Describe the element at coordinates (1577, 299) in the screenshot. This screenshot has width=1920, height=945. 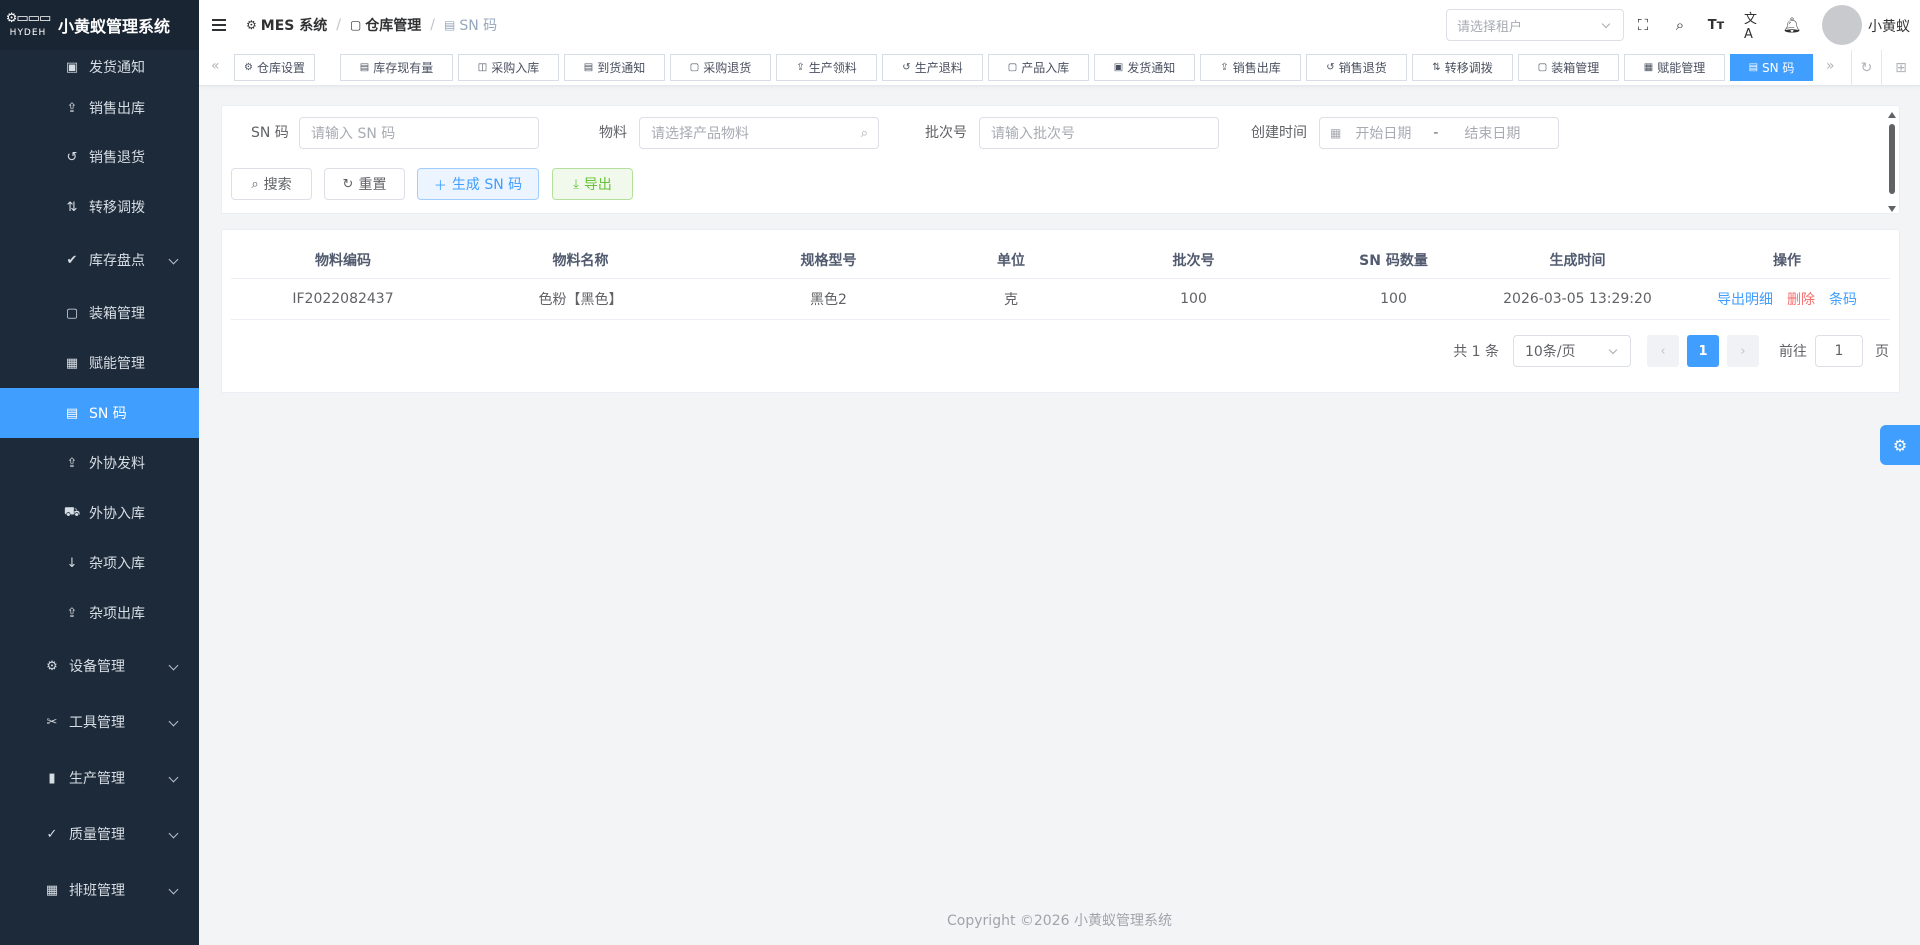
I see `cell-created-time: 2026-03-05 13:29:20` at that location.